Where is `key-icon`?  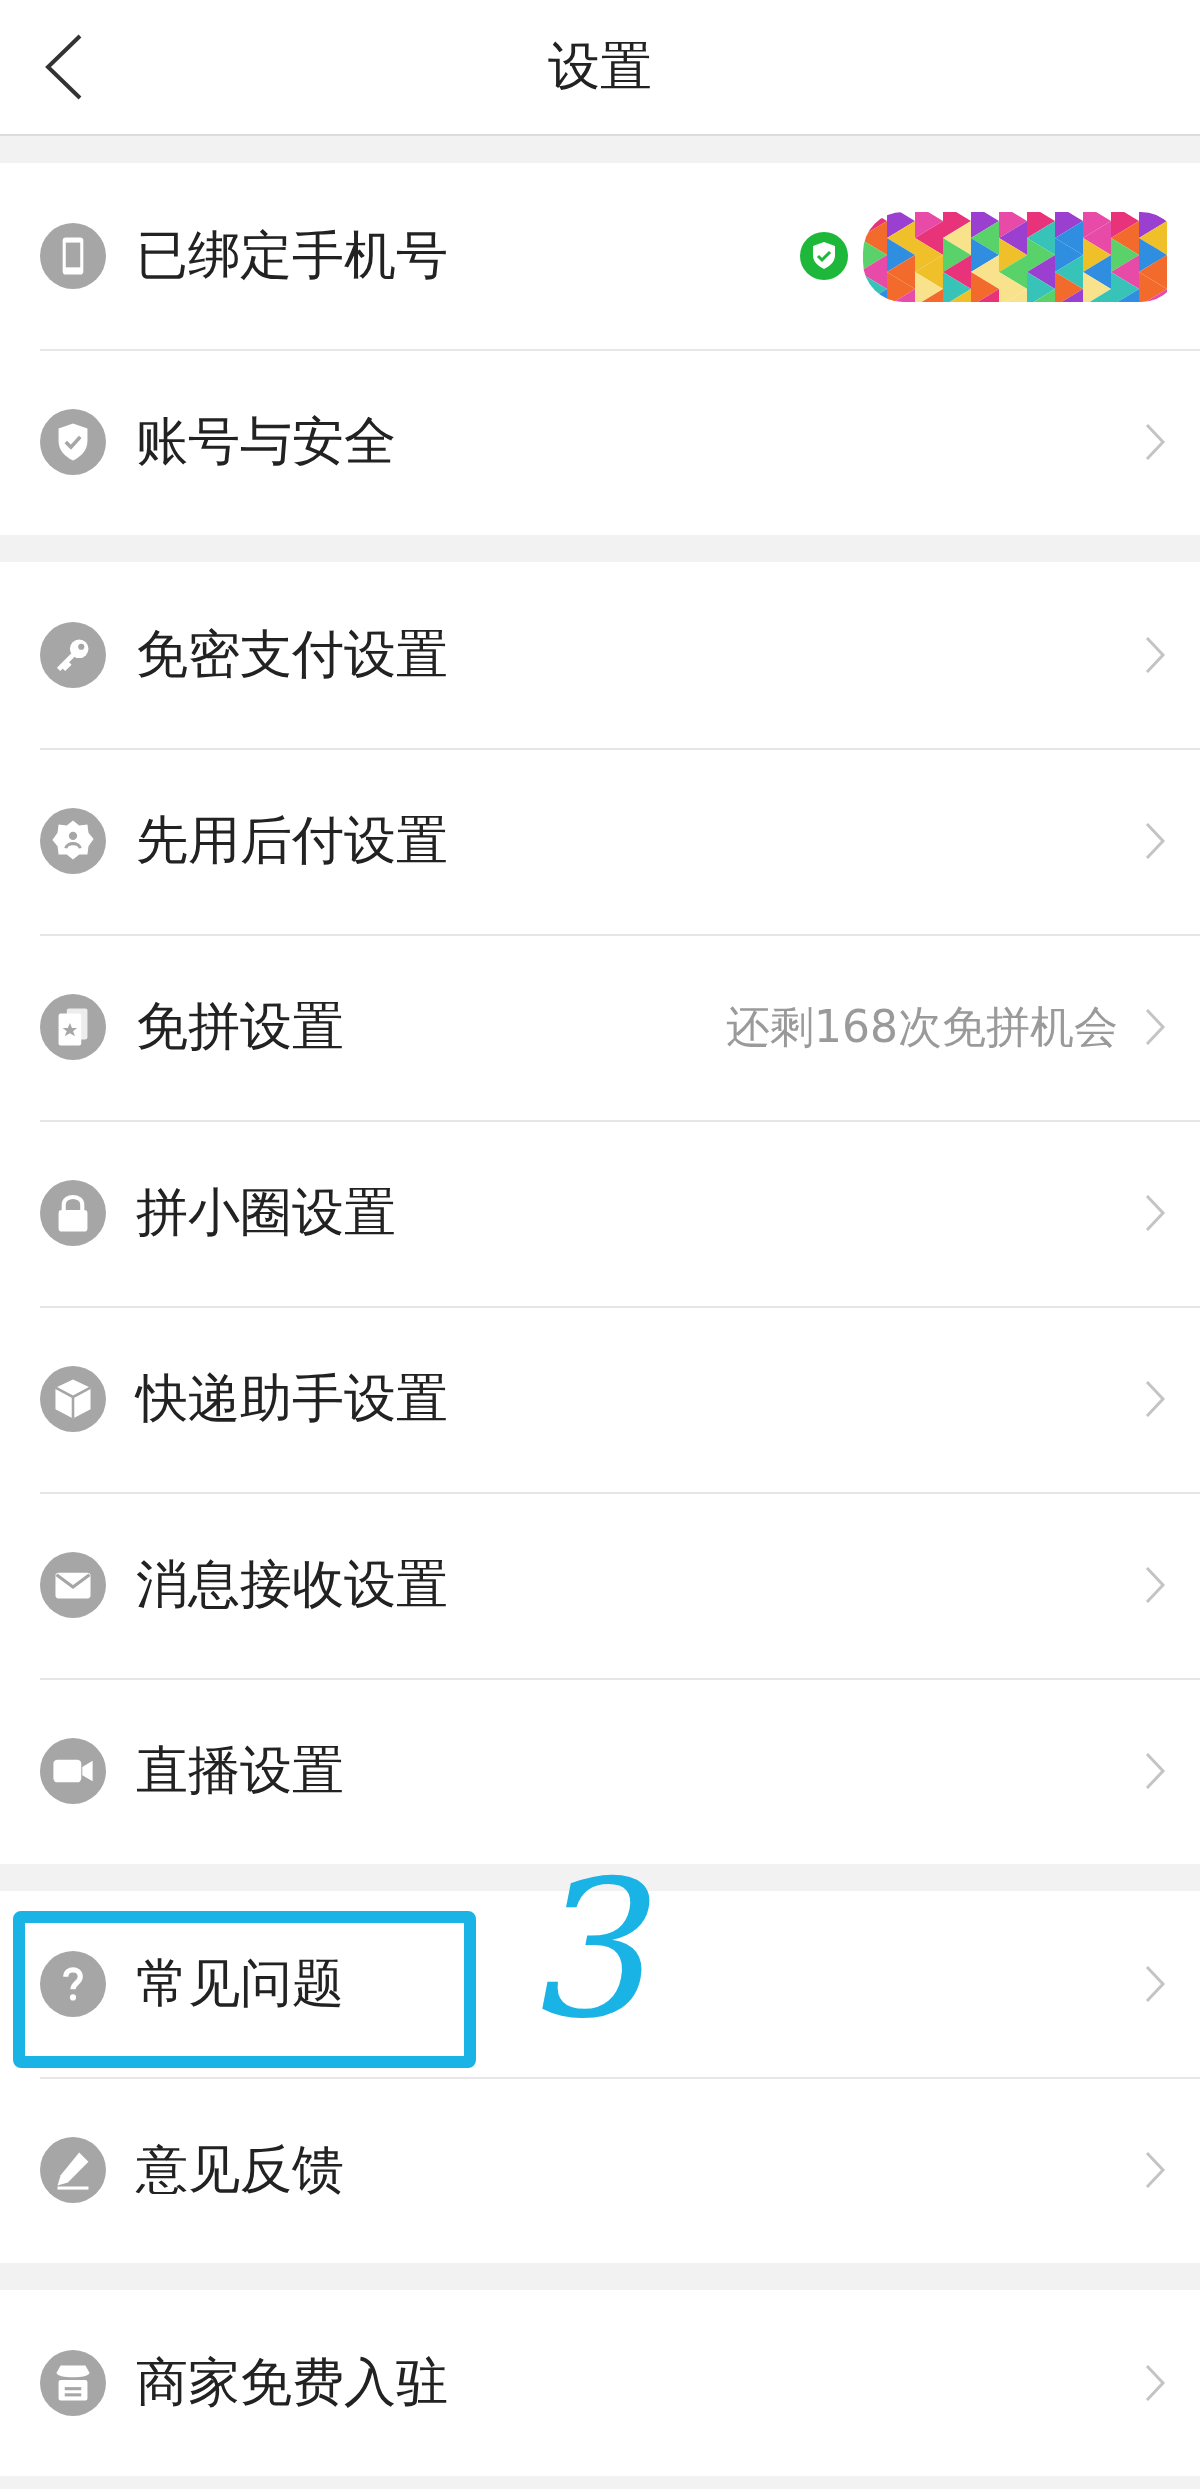 key-icon is located at coordinates (73, 655).